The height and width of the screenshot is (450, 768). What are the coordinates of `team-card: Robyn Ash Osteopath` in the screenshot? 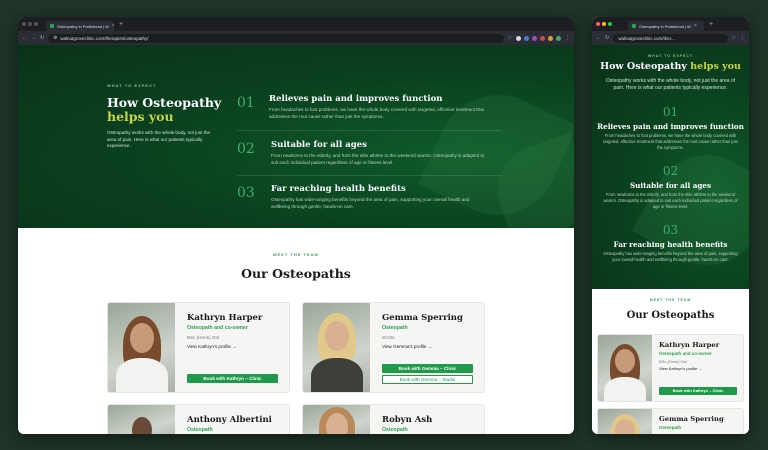 It's located at (393, 419).